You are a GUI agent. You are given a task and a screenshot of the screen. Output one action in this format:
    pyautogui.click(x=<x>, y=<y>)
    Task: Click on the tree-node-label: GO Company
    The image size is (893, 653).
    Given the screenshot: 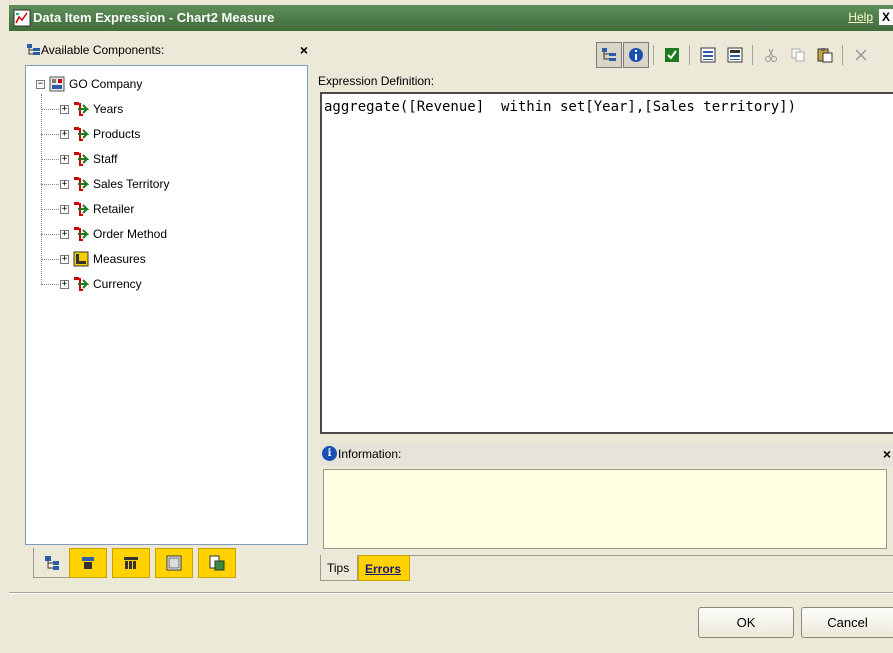 What is the action you would take?
    pyautogui.click(x=106, y=84)
    